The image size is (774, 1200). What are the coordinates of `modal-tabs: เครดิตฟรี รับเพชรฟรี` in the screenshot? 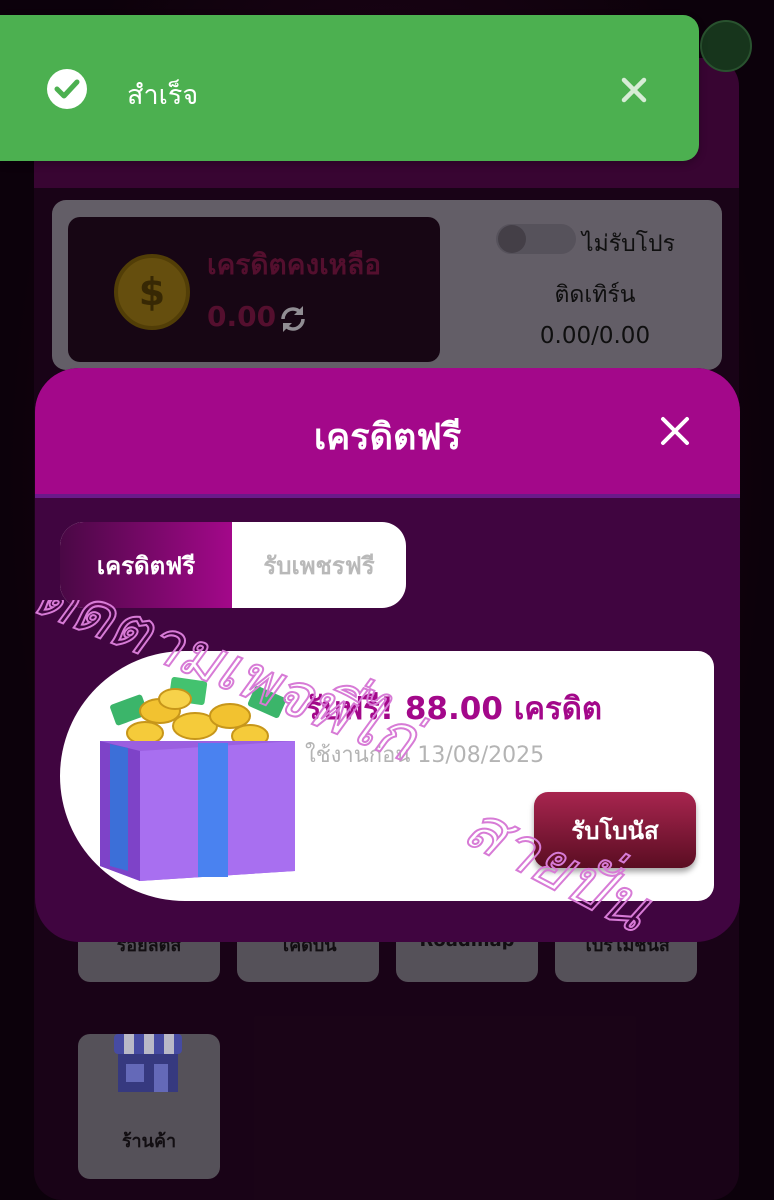 It's located at (233, 565).